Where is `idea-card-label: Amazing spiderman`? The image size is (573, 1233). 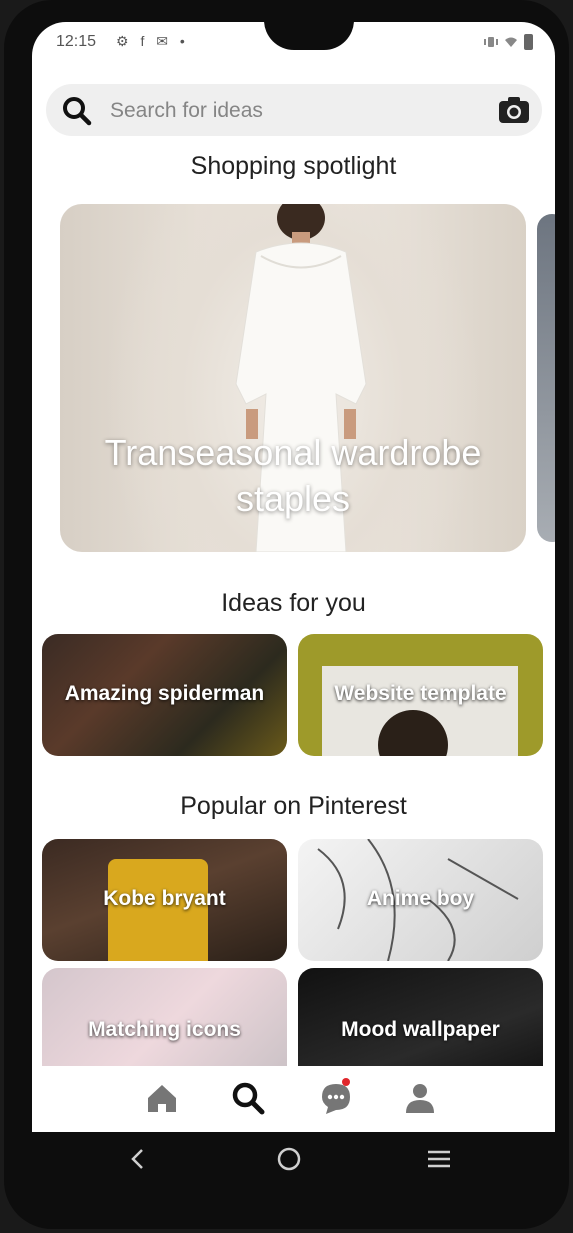
idea-card-label: Amazing spiderman is located at coordinates (164, 693).